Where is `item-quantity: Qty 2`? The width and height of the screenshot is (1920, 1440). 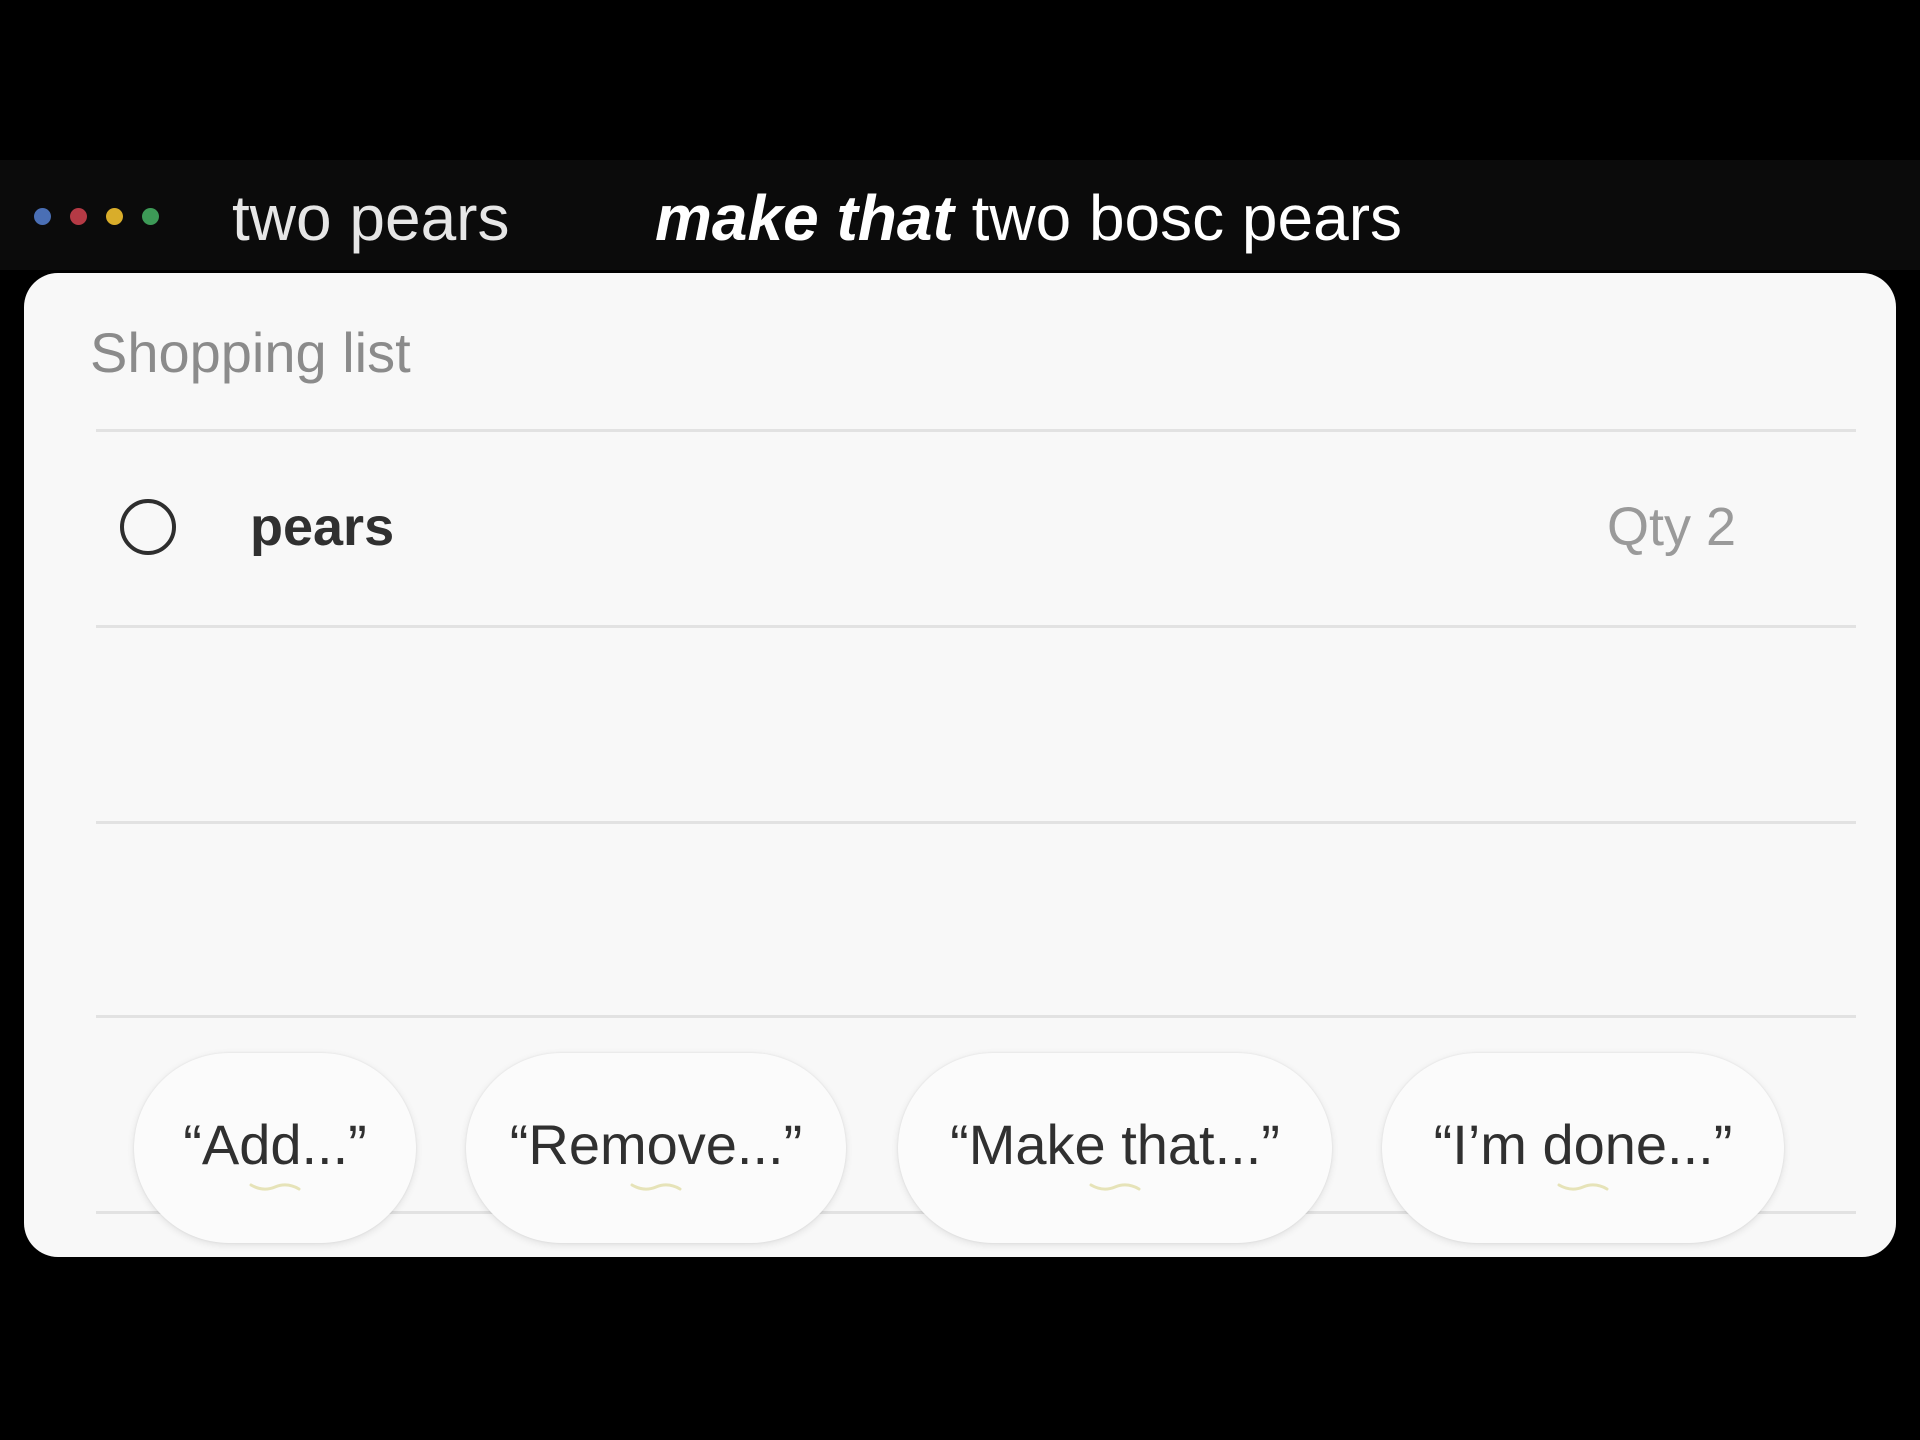 item-quantity: Qty 2 is located at coordinates (1671, 527).